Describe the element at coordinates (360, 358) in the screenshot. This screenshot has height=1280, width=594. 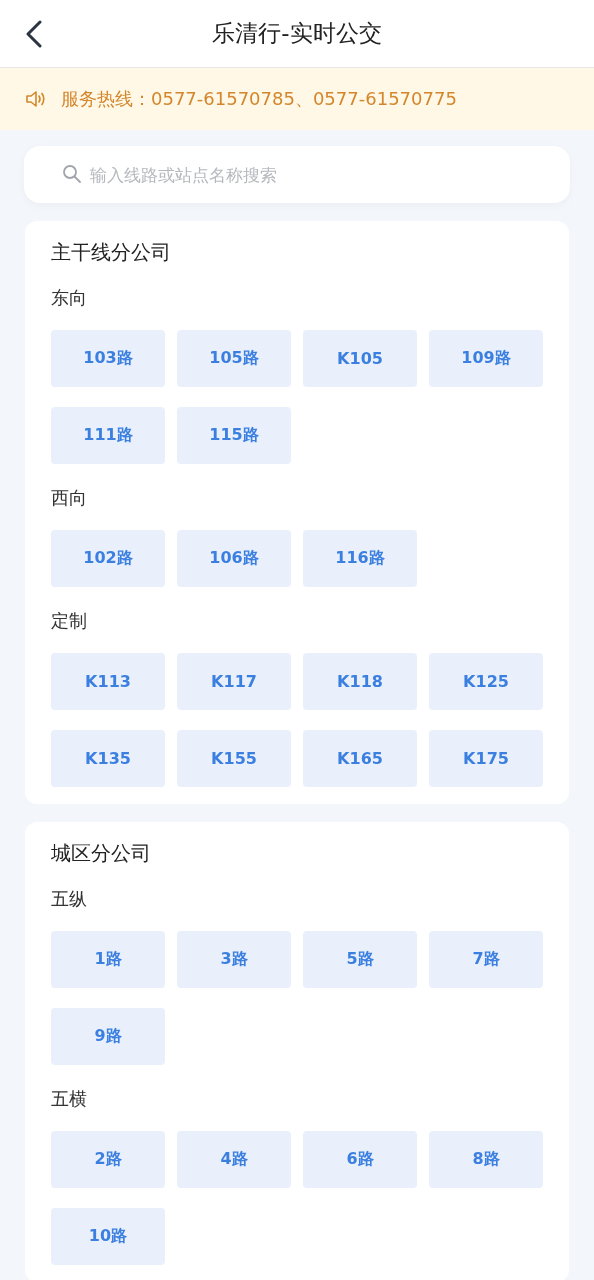
I see `route-button: K105` at that location.